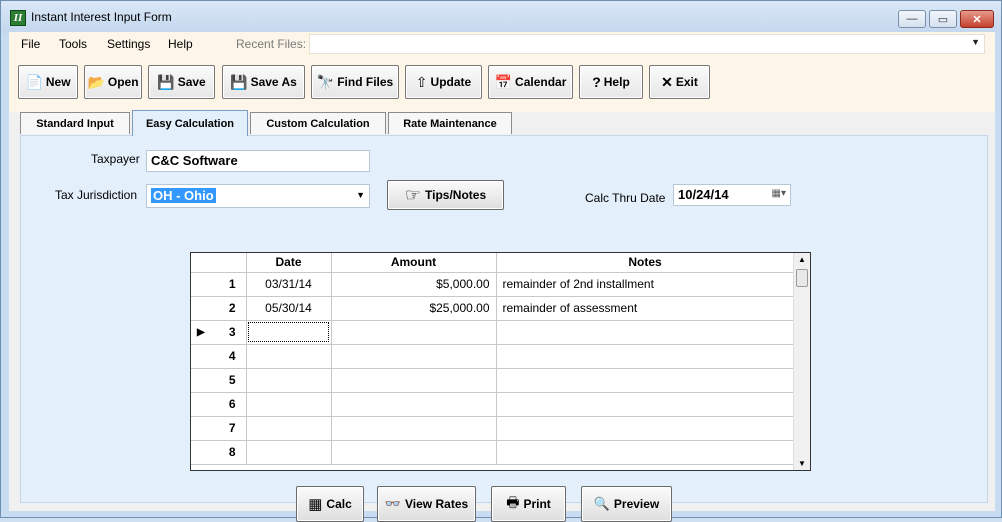  What do you see at coordinates (128, 44) in the screenshot?
I see `menu-settings: Settings` at bounding box center [128, 44].